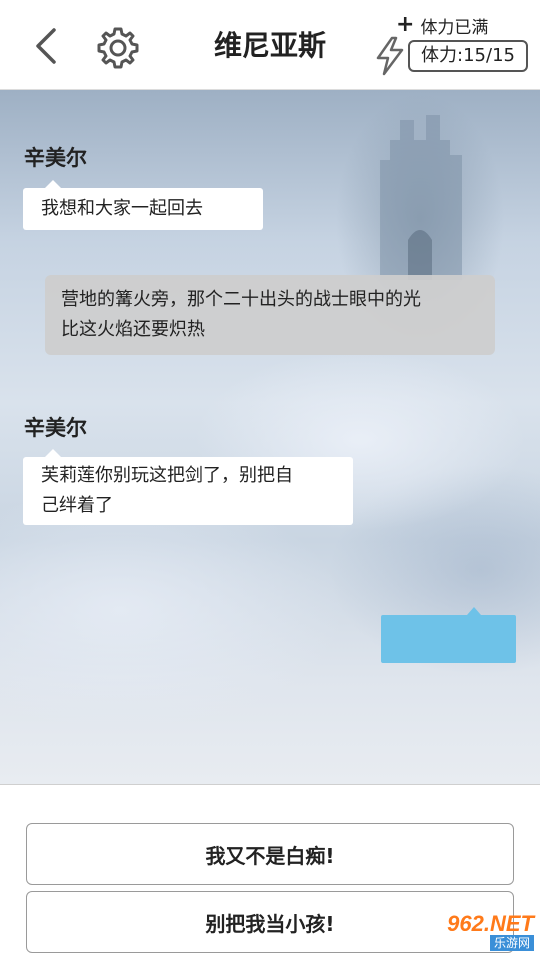 The image size is (540, 960). I want to click on choice-button-1: 我又不是白痴!, so click(270, 854).